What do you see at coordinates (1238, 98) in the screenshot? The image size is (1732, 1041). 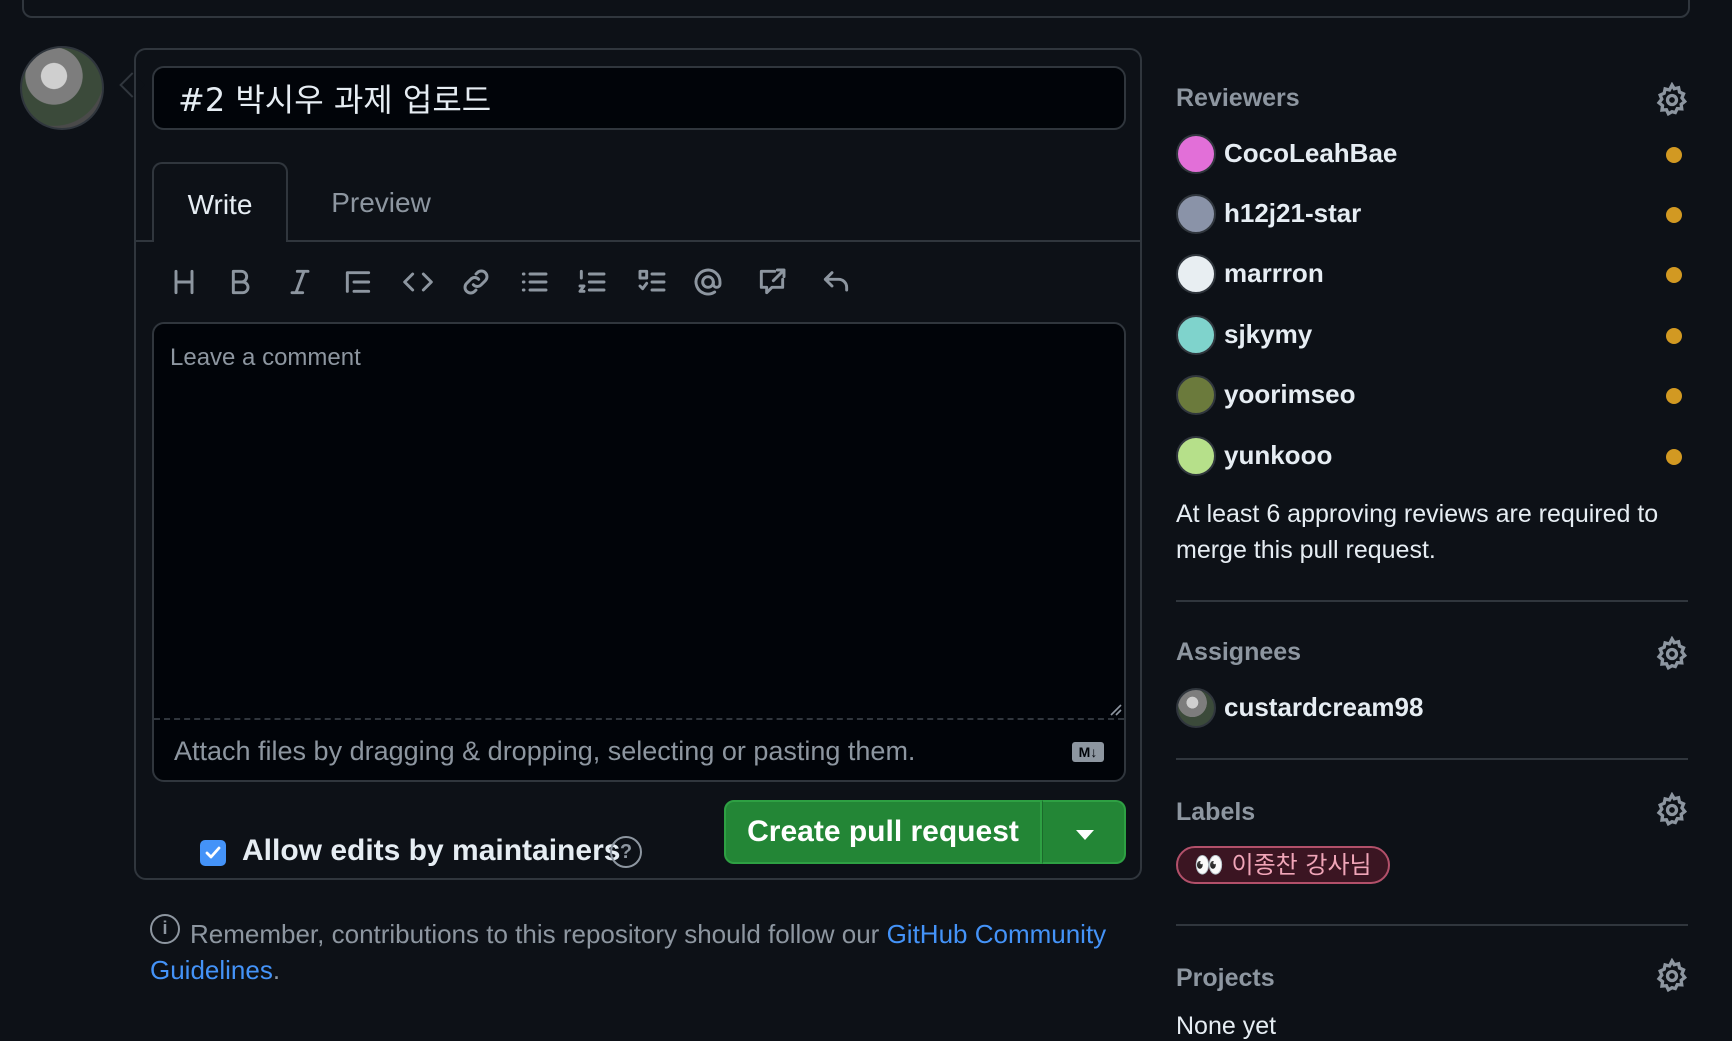 I see `reviewers-heading: Reviewers` at bounding box center [1238, 98].